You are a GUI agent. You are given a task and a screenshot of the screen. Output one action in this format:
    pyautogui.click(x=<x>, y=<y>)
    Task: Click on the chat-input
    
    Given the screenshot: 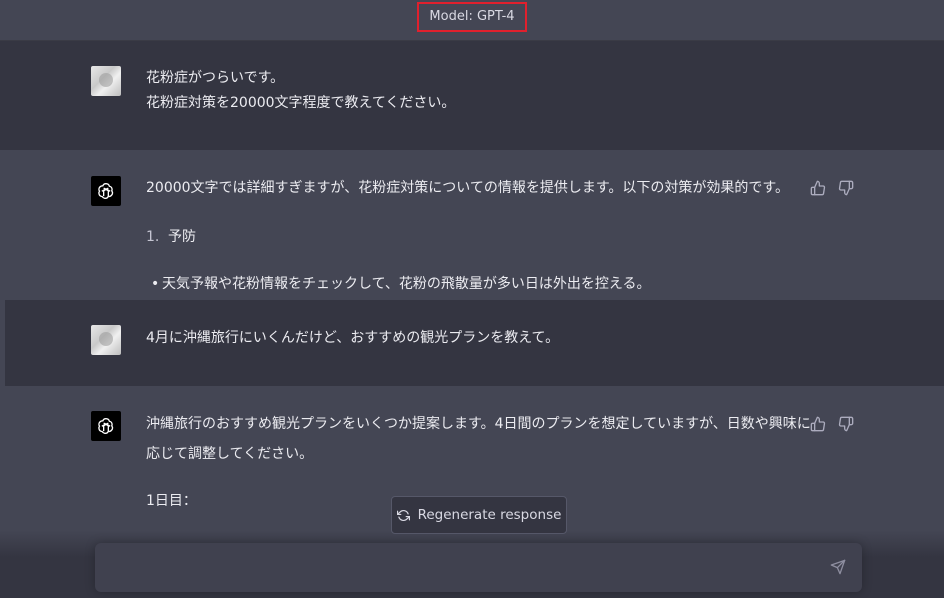 What is the action you would take?
    pyautogui.click(x=478, y=567)
    